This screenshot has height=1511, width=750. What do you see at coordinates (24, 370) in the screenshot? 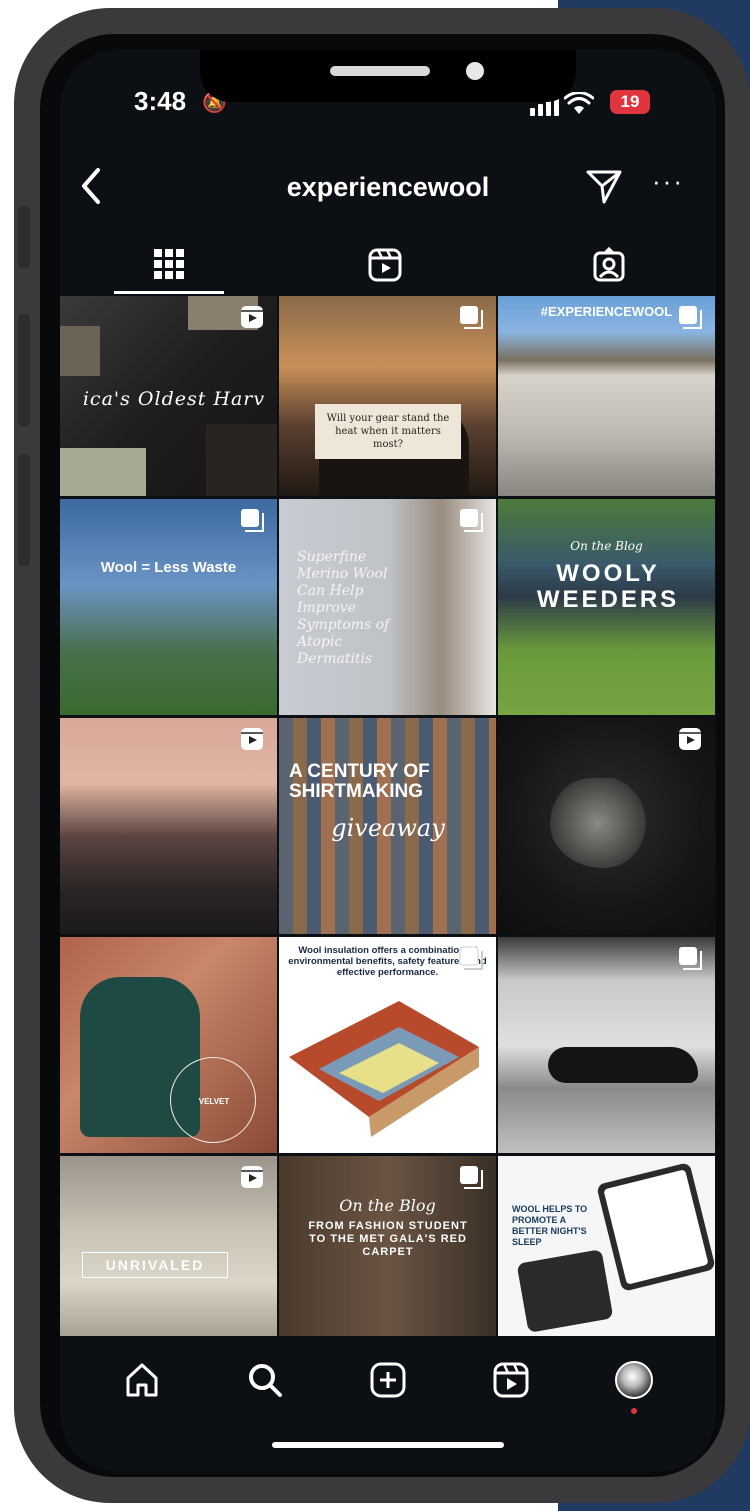
I see `volume-up-button` at bounding box center [24, 370].